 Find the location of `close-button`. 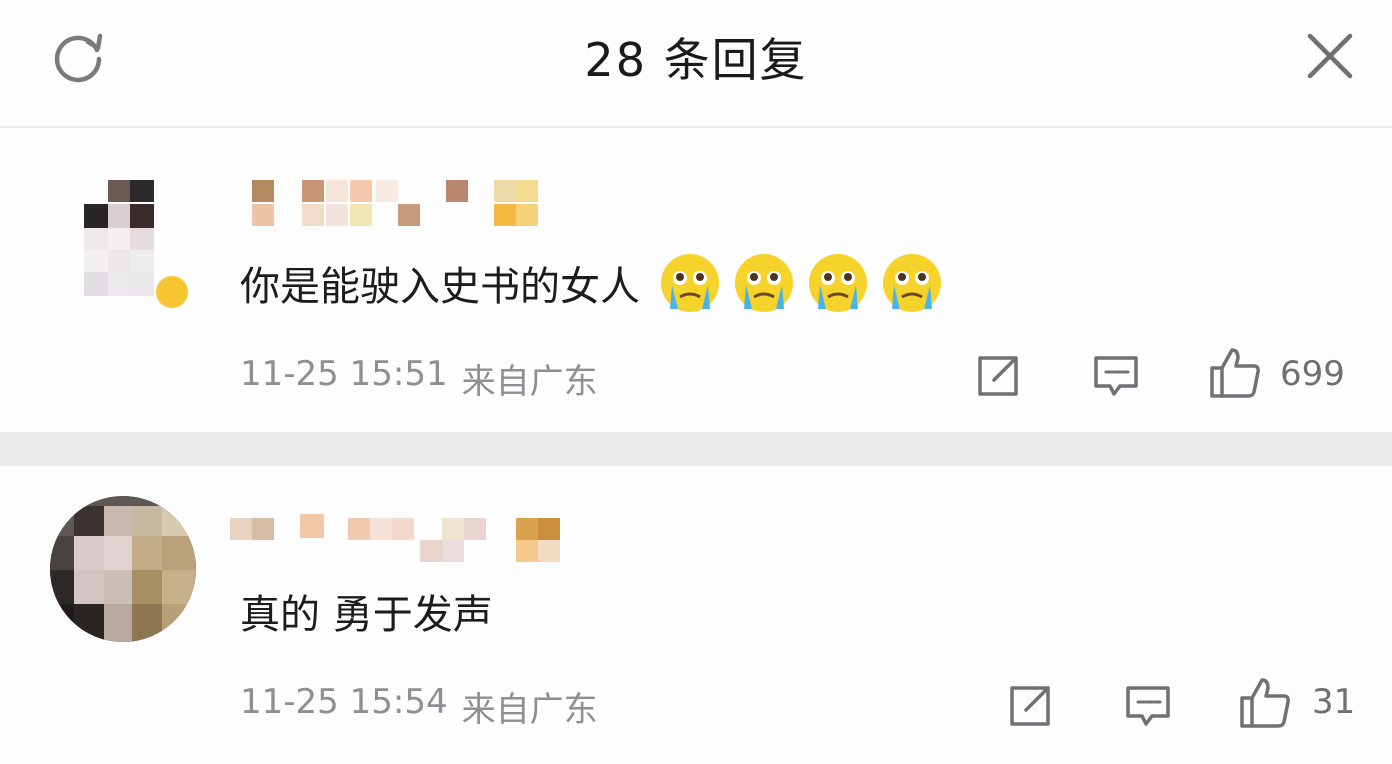

close-button is located at coordinates (1330, 56).